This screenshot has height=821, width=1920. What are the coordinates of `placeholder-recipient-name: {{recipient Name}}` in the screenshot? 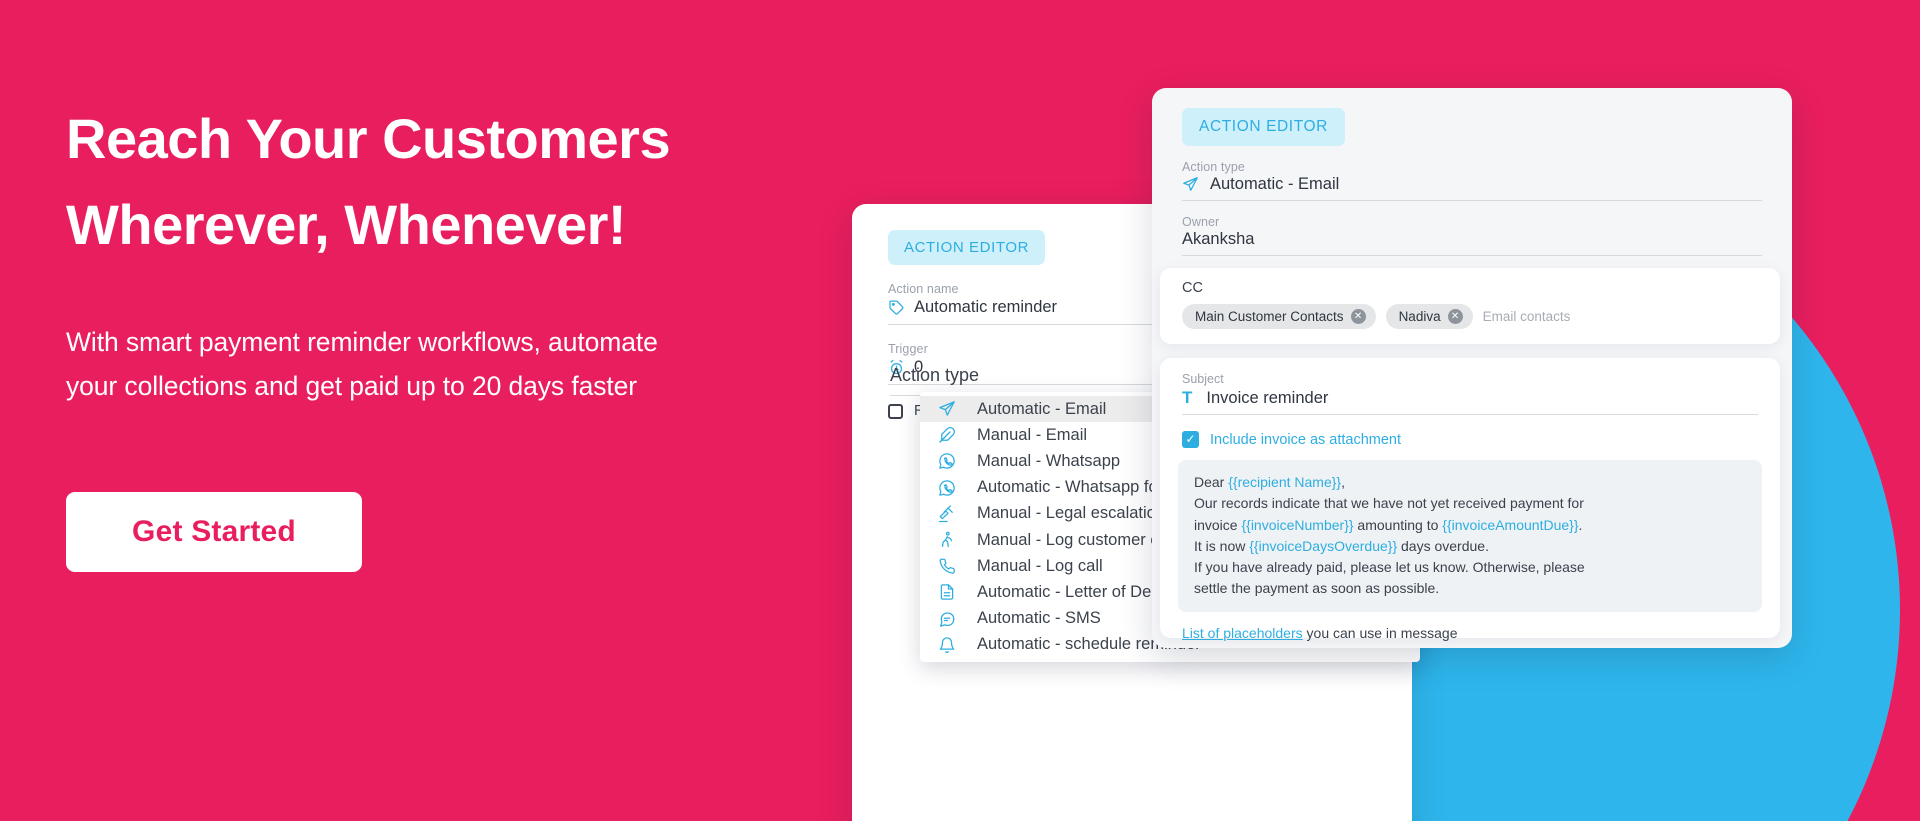 It's located at (1285, 482).